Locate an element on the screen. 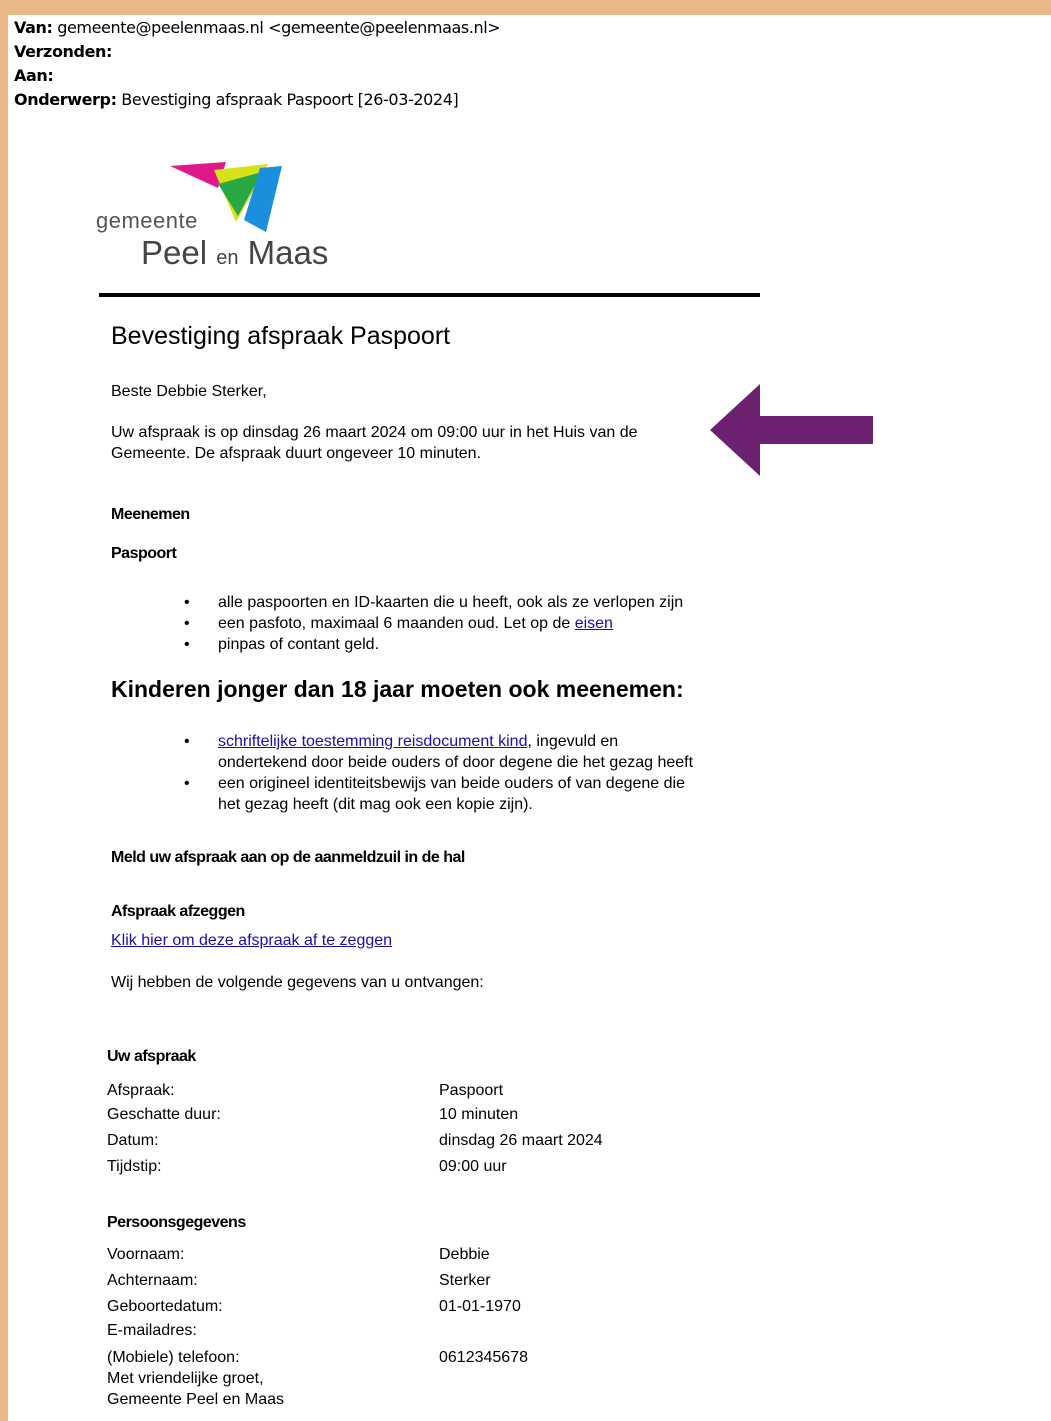 This screenshot has height=1421, width=1051. to-label: Aan: is located at coordinates (34, 75).